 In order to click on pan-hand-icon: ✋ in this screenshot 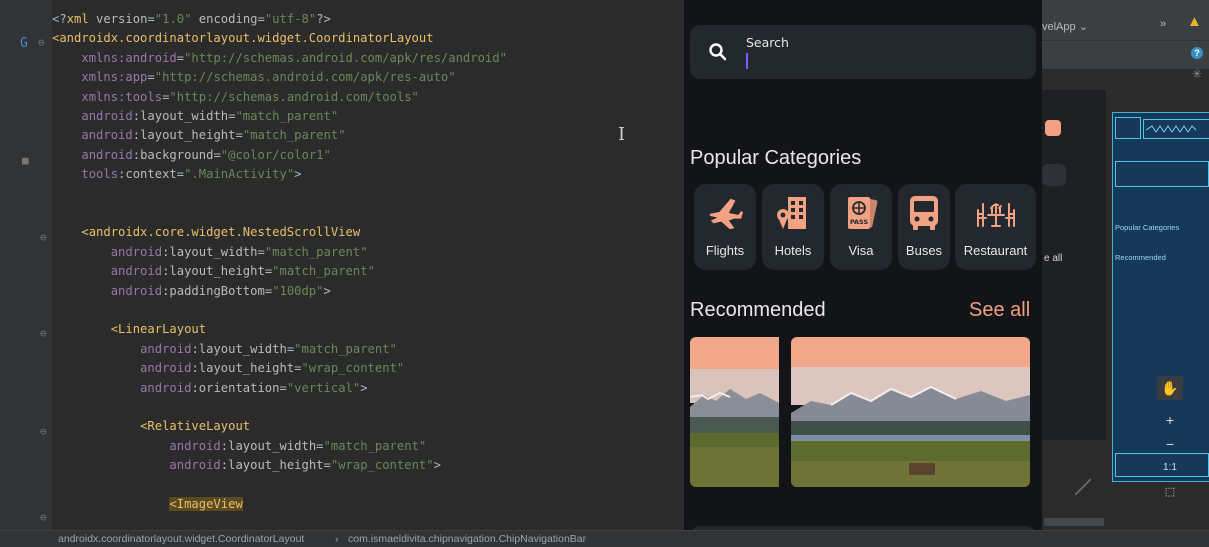, I will do `click(1170, 388)`.